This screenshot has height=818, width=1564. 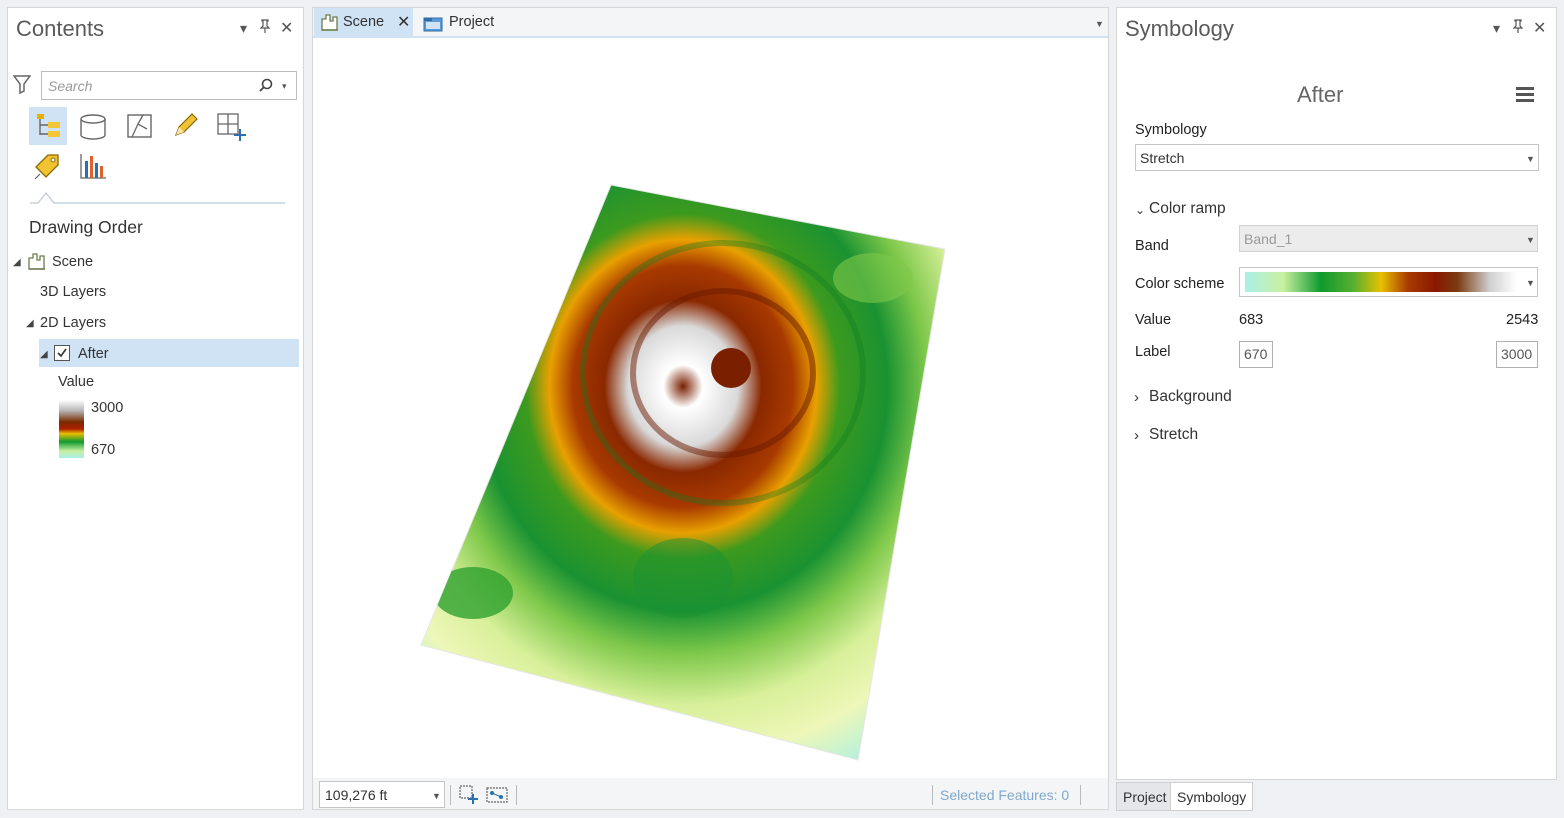 I want to click on band-label: Band, so click(x=1152, y=246).